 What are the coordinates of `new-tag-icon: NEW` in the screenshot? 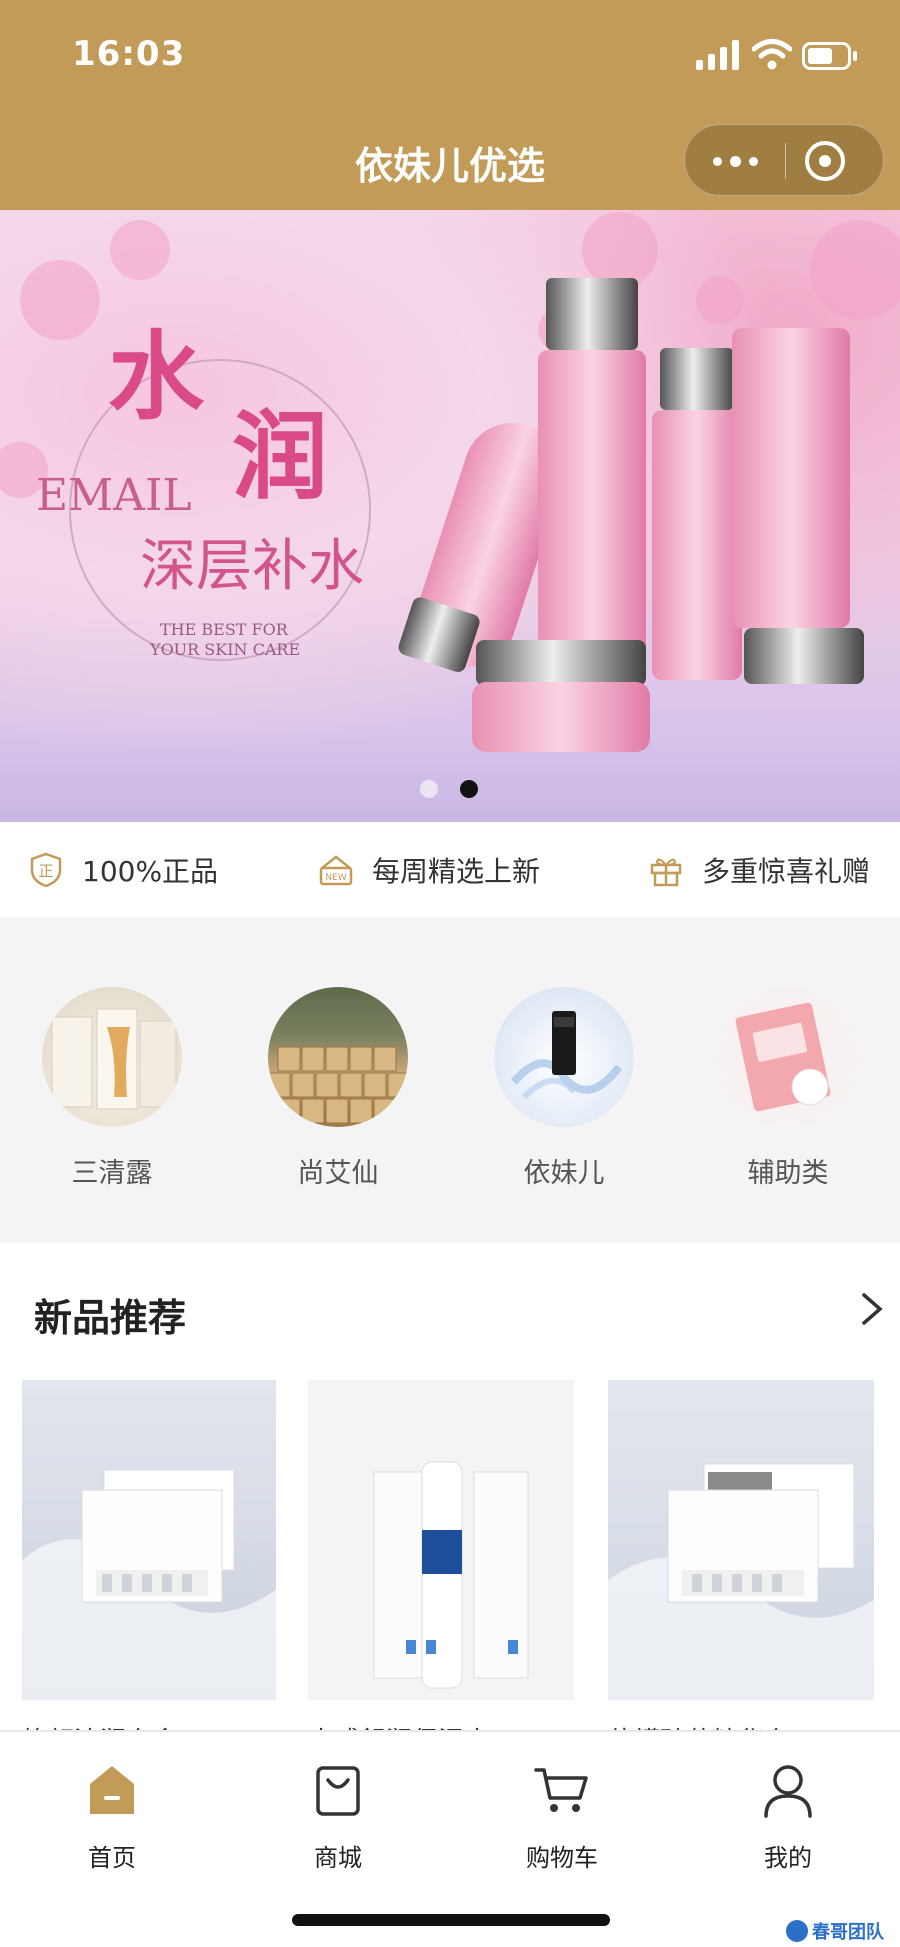 It's located at (336, 869).